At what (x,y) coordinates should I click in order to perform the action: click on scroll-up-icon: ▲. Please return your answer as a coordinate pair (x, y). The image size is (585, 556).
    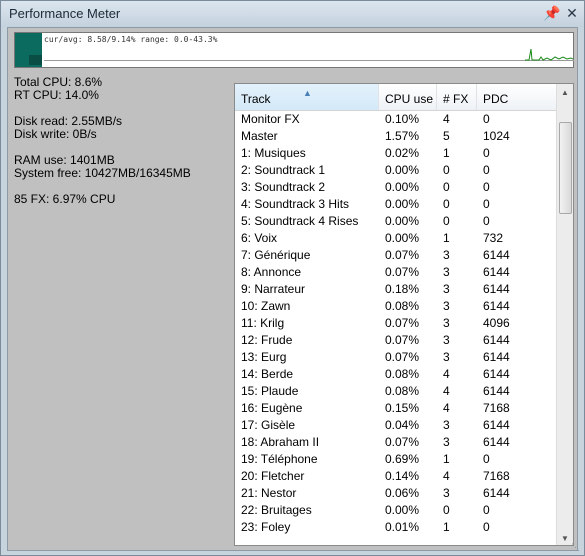
    Looking at the image, I should click on (565, 92).